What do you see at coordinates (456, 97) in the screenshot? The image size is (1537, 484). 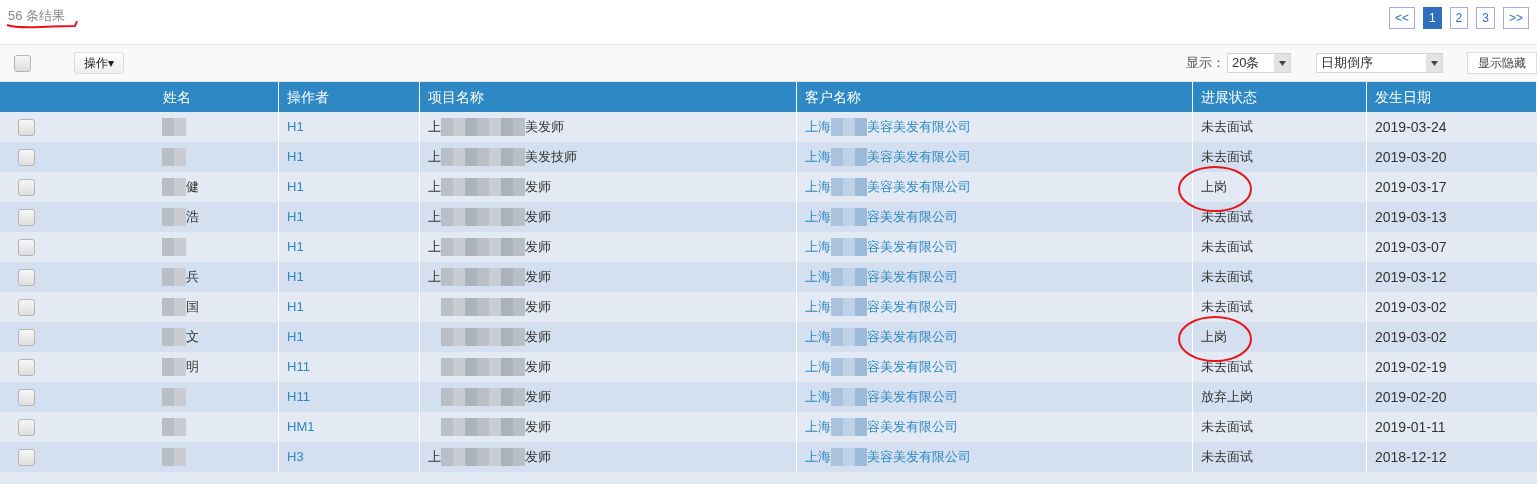 I see `column-header: 项目名称` at bounding box center [456, 97].